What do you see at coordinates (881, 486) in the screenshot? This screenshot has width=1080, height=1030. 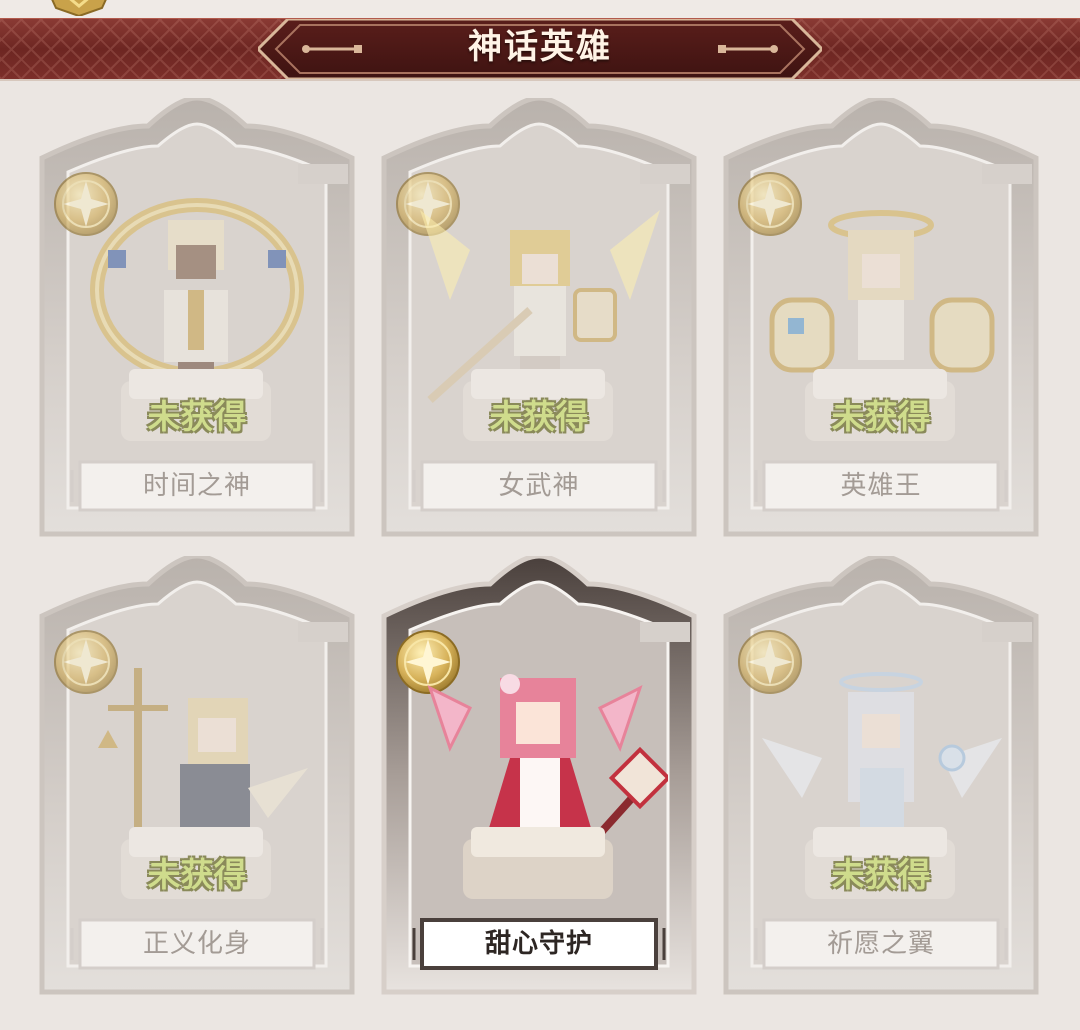 I see `hero-name: 英雄王` at bounding box center [881, 486].